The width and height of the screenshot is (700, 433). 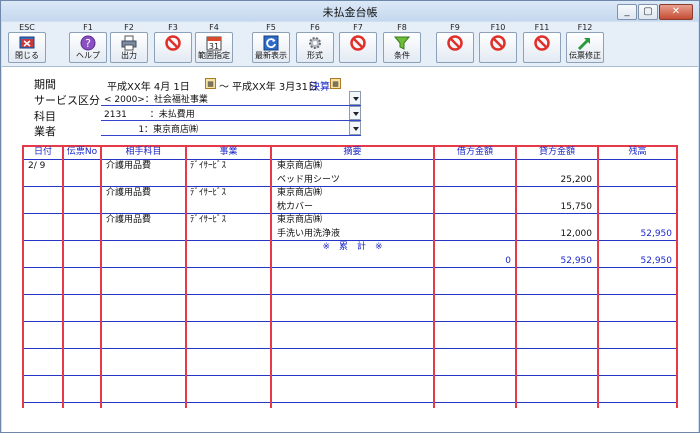 What do you see at coordinates (585, 27) in the screenshot?
I see `fkey-f12: F12` at bounding box center [585, 27].